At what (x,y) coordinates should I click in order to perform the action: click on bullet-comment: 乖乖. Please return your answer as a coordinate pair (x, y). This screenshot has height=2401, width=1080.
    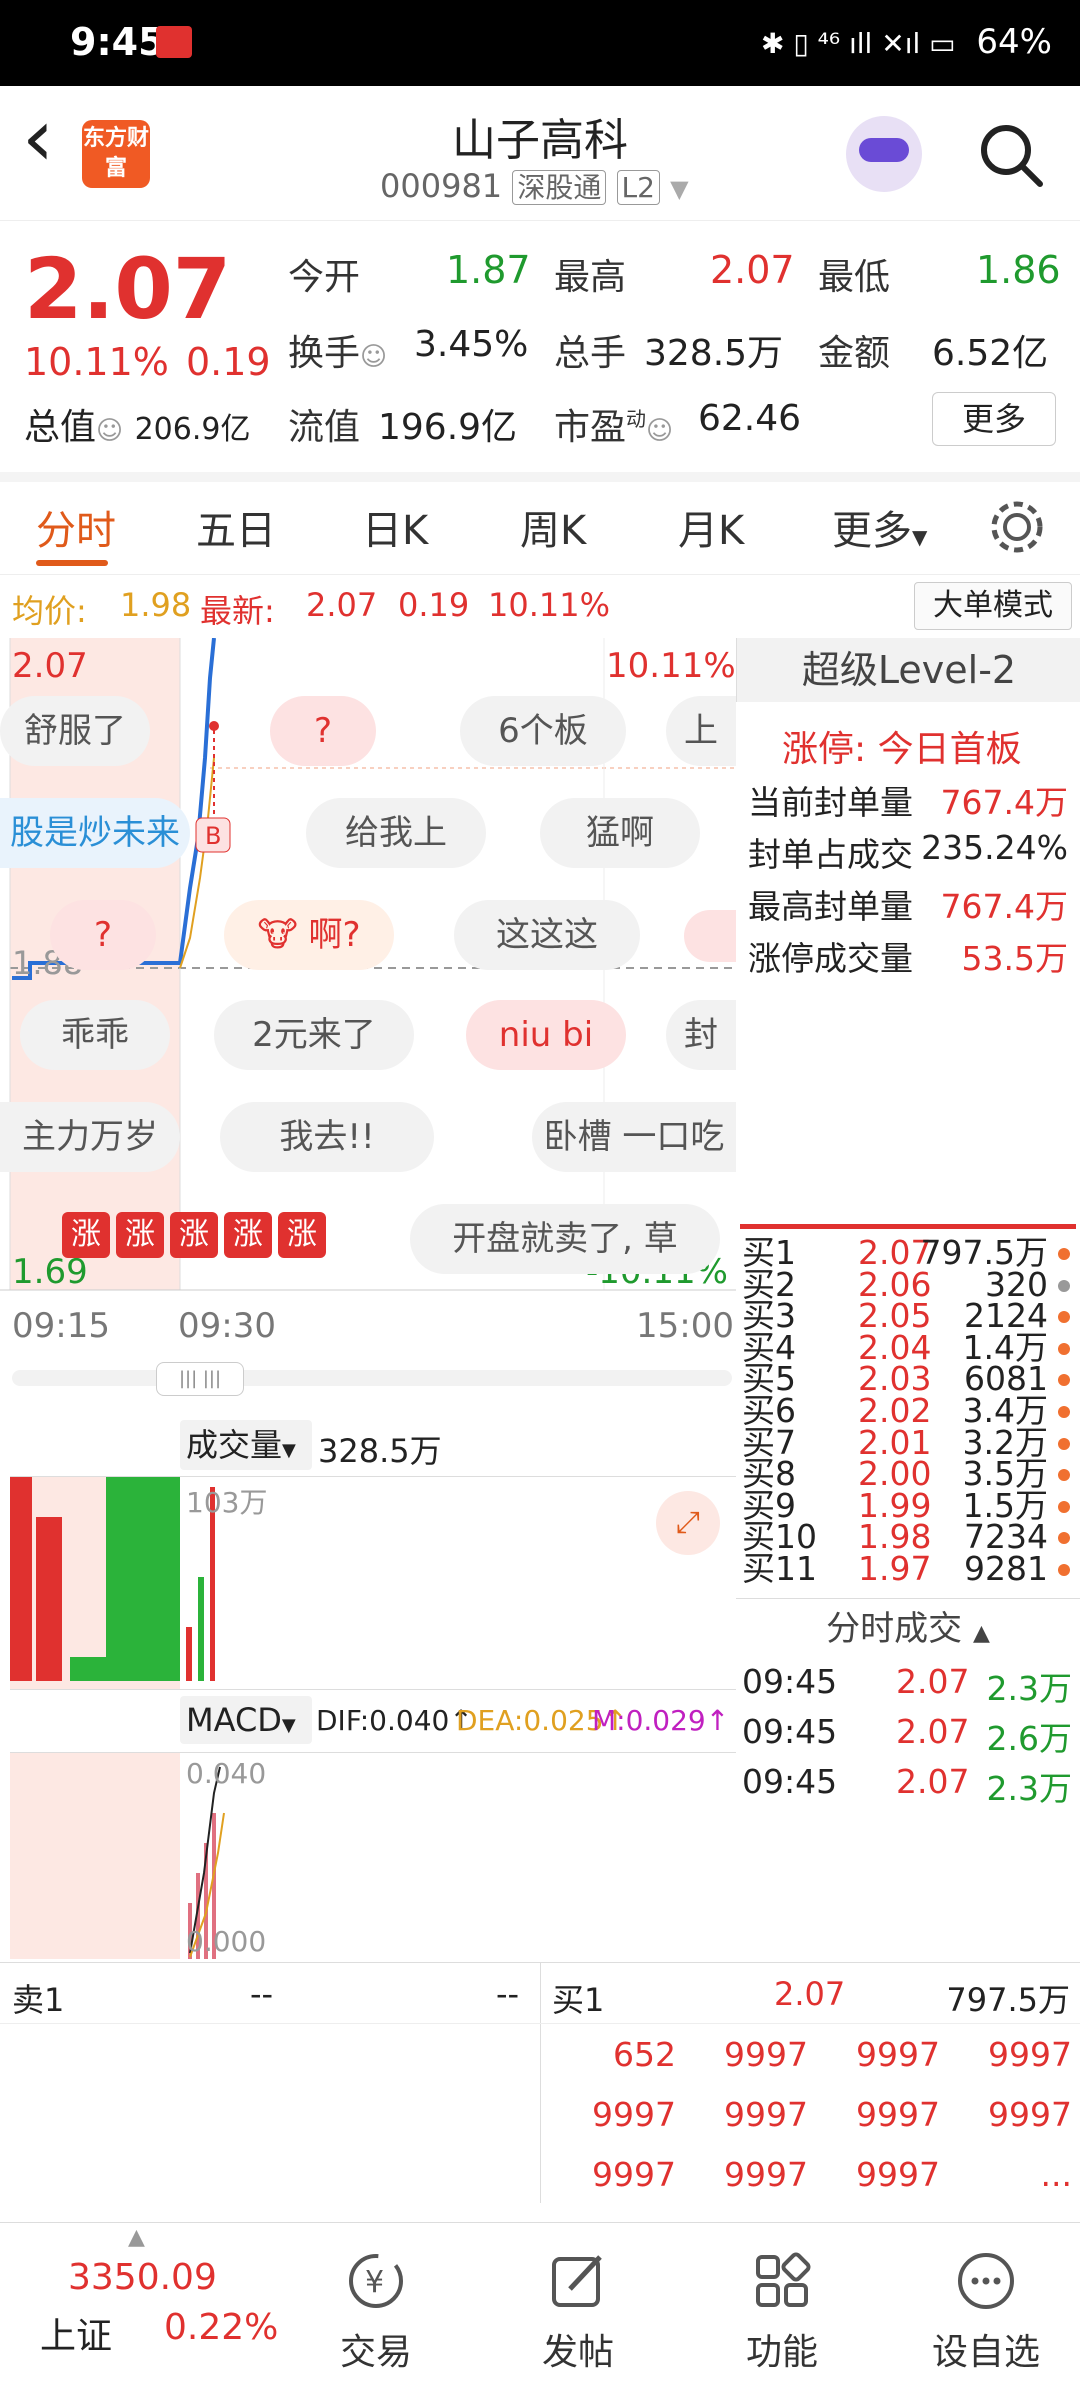
    Looking at the image, I should click on (95, 1035).